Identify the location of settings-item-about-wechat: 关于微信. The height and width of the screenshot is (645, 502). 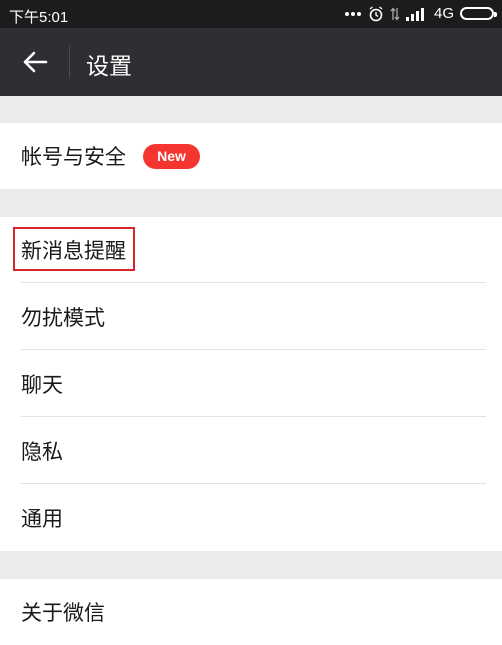
(251, 612).